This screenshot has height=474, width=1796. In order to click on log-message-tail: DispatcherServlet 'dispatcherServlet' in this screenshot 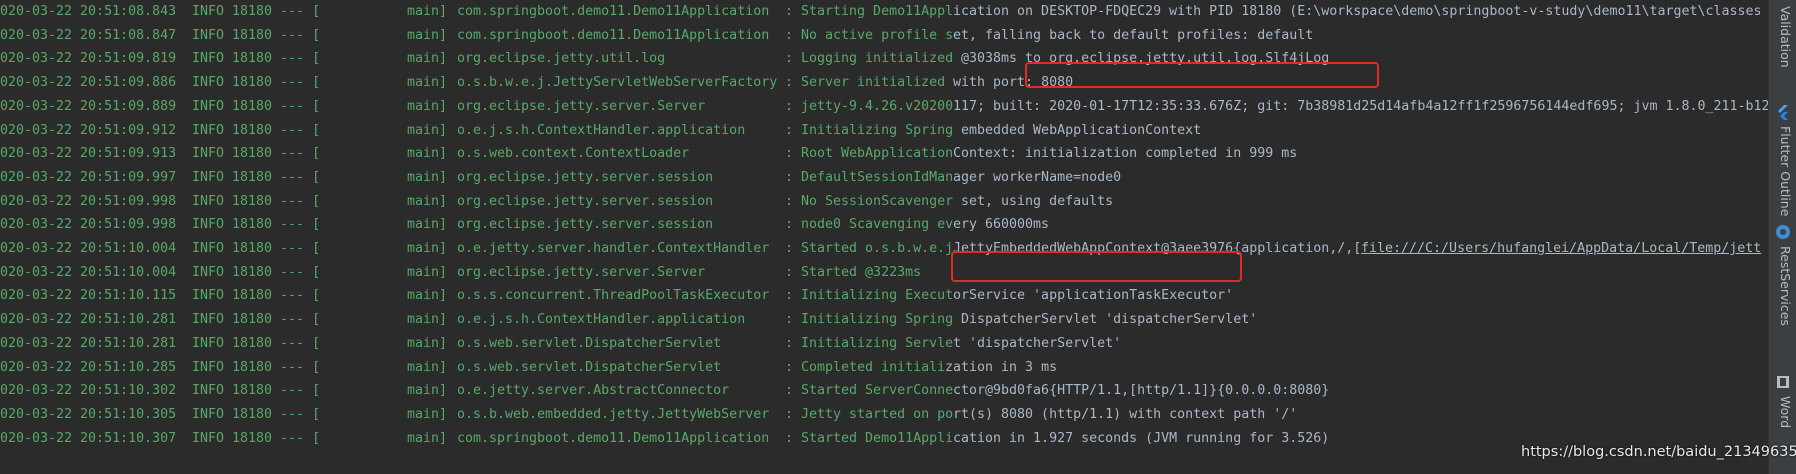, I will do `click(1105, 320)`.